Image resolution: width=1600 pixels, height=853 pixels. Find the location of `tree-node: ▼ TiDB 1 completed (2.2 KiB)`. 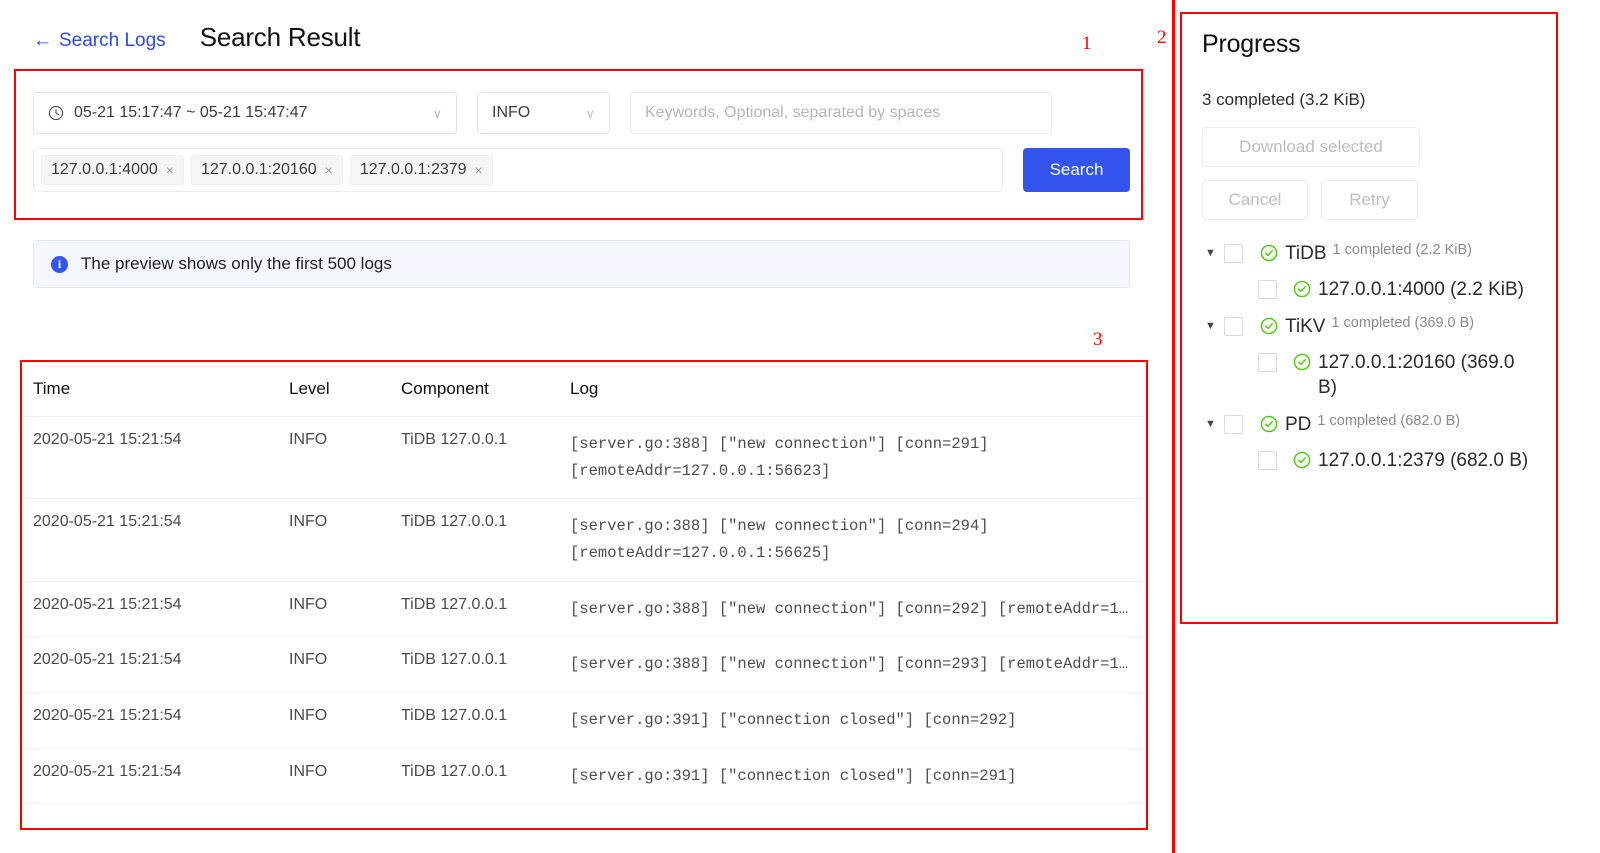

tree-node: ▼ TiDB 1 completed (2.2 KiB) is located at coordinates (1380, 254).